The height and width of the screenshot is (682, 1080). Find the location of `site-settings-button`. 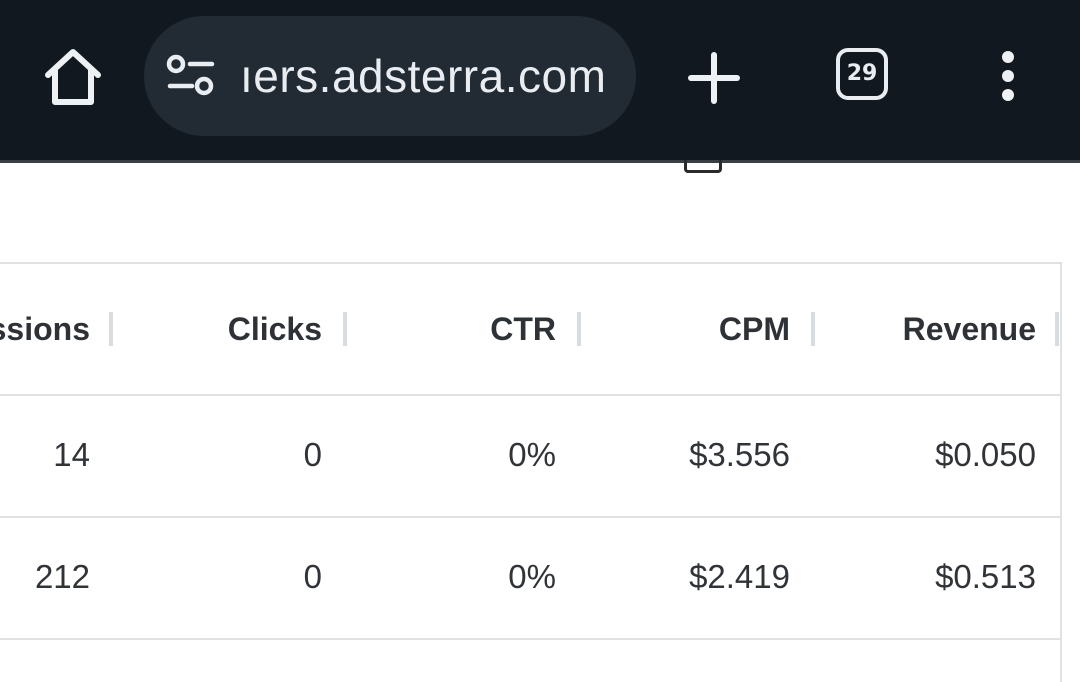

site-settings-button is located at coordinates (191, 76).